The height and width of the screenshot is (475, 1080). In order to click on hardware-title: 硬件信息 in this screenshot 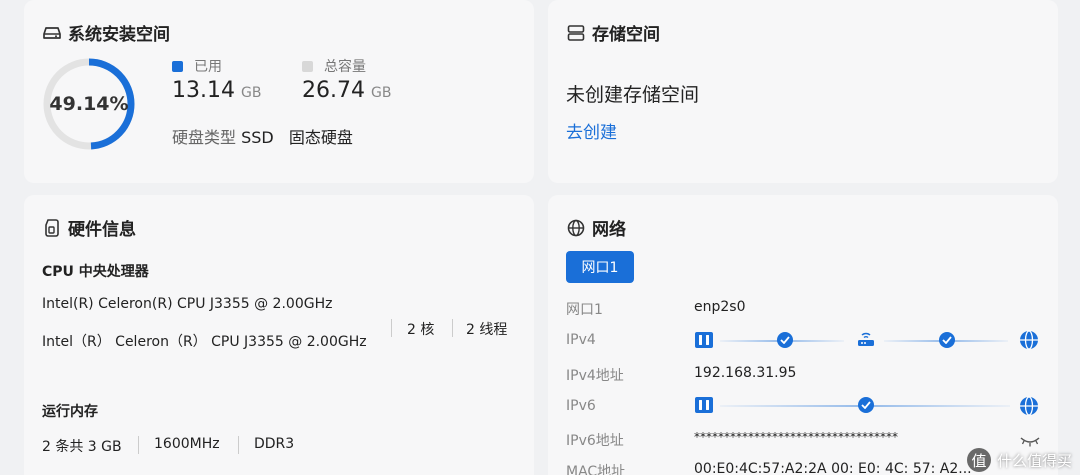, I will do `click(89, 227)`.